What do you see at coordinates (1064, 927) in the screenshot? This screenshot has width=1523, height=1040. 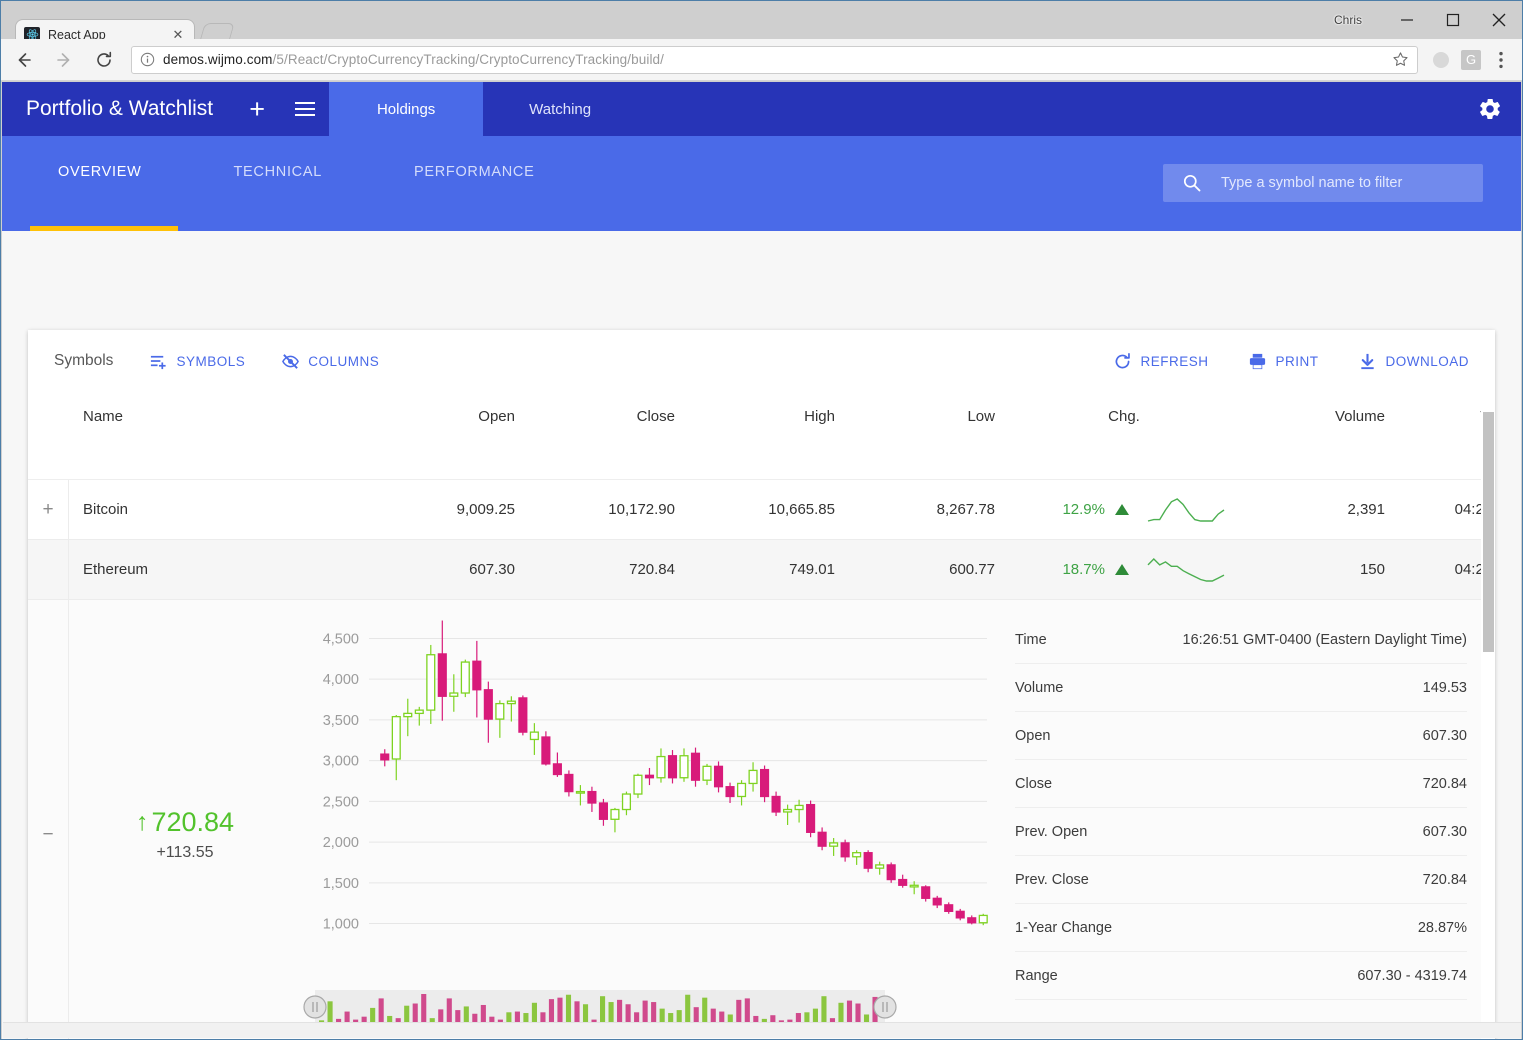 I see `detail-label: 1-Year Change` at bounding box center [1064, 927].